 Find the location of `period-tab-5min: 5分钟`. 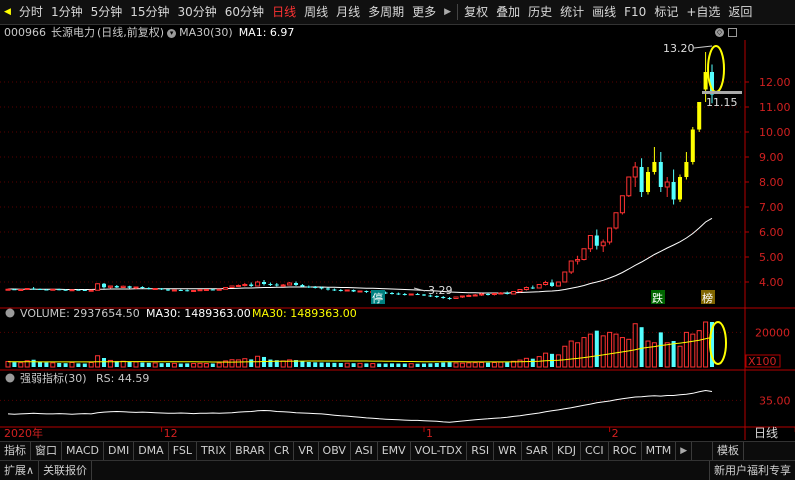

period-tab-5min: 5分钟 is located at coordinates (107, 12).